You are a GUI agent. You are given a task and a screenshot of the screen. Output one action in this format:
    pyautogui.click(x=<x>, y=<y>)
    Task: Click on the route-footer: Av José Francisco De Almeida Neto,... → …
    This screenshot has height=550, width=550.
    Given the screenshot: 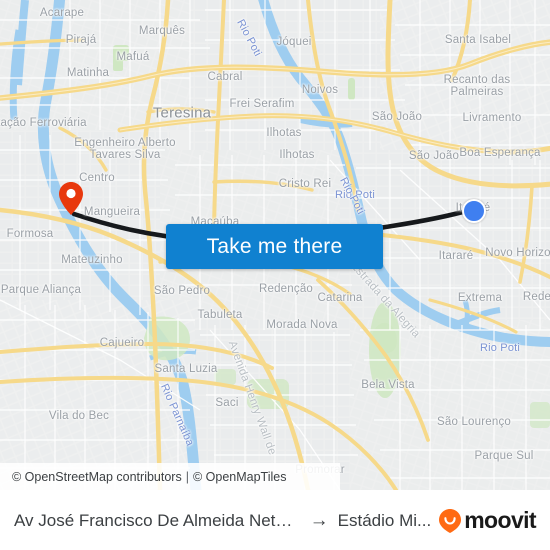 What is the action you would take?
    pyautogui.click(x=275, y=520)
    